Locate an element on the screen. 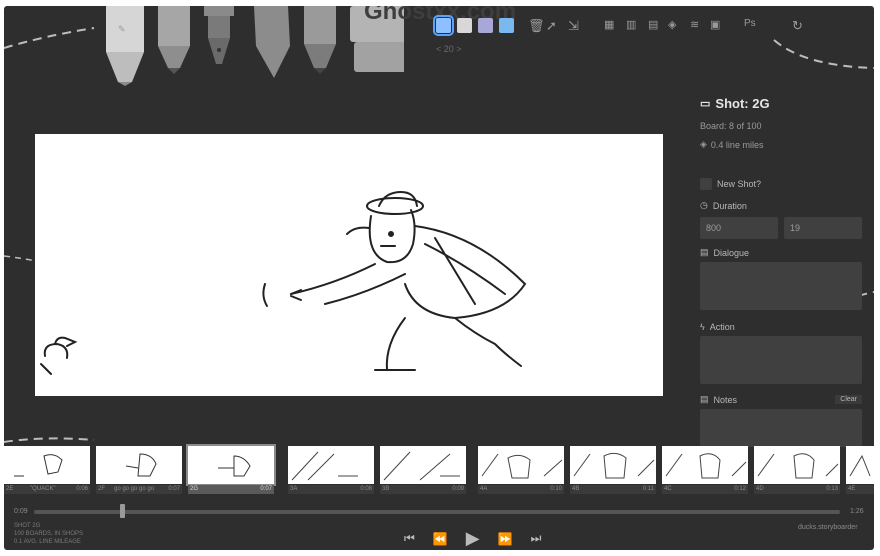 This screenshot has height=556, width=880. board-shot-4: 3A is located at coordinates (294, 489).